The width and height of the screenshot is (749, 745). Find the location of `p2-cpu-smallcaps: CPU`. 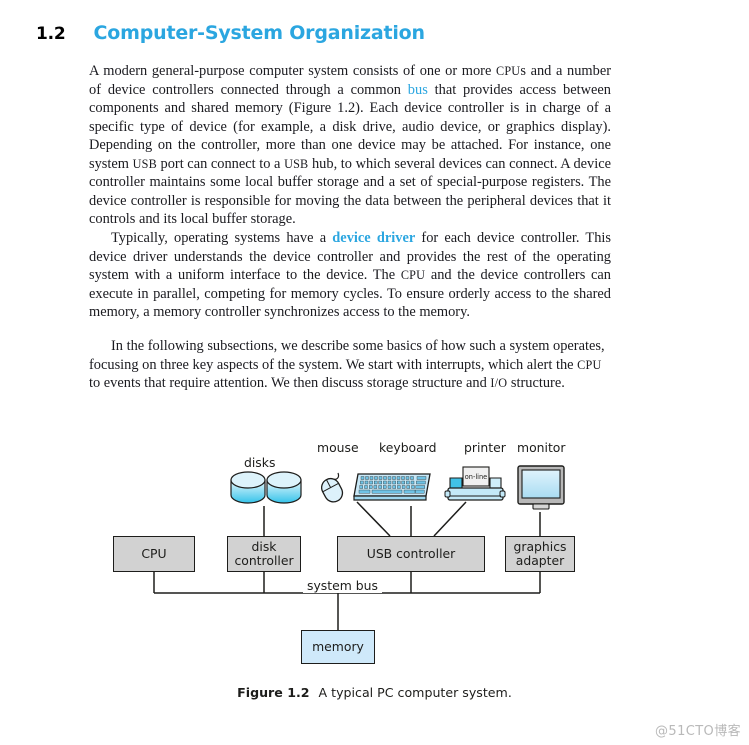

p2-cpu-smallcaps: CPU is located at coordinates (413, 275).